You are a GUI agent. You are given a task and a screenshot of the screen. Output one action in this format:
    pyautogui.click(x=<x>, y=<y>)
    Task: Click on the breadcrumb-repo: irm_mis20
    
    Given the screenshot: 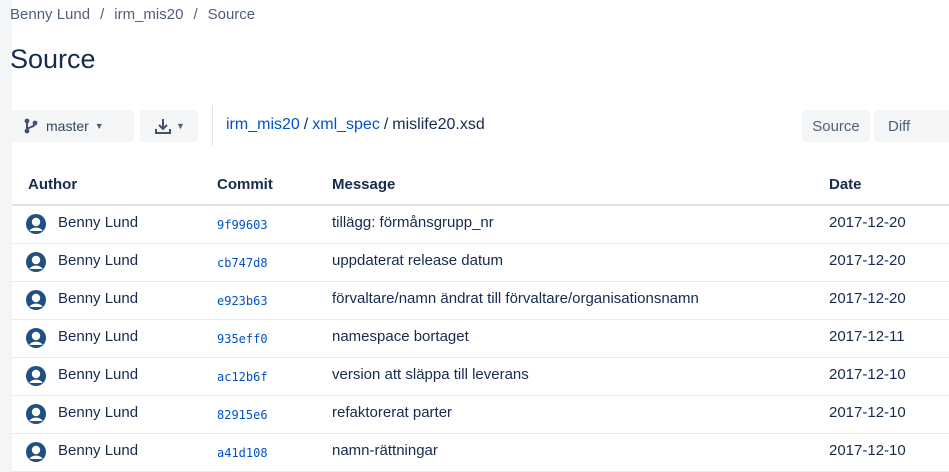 What is the action you would take?
    pyautogui.click(x=148, y=14)
    